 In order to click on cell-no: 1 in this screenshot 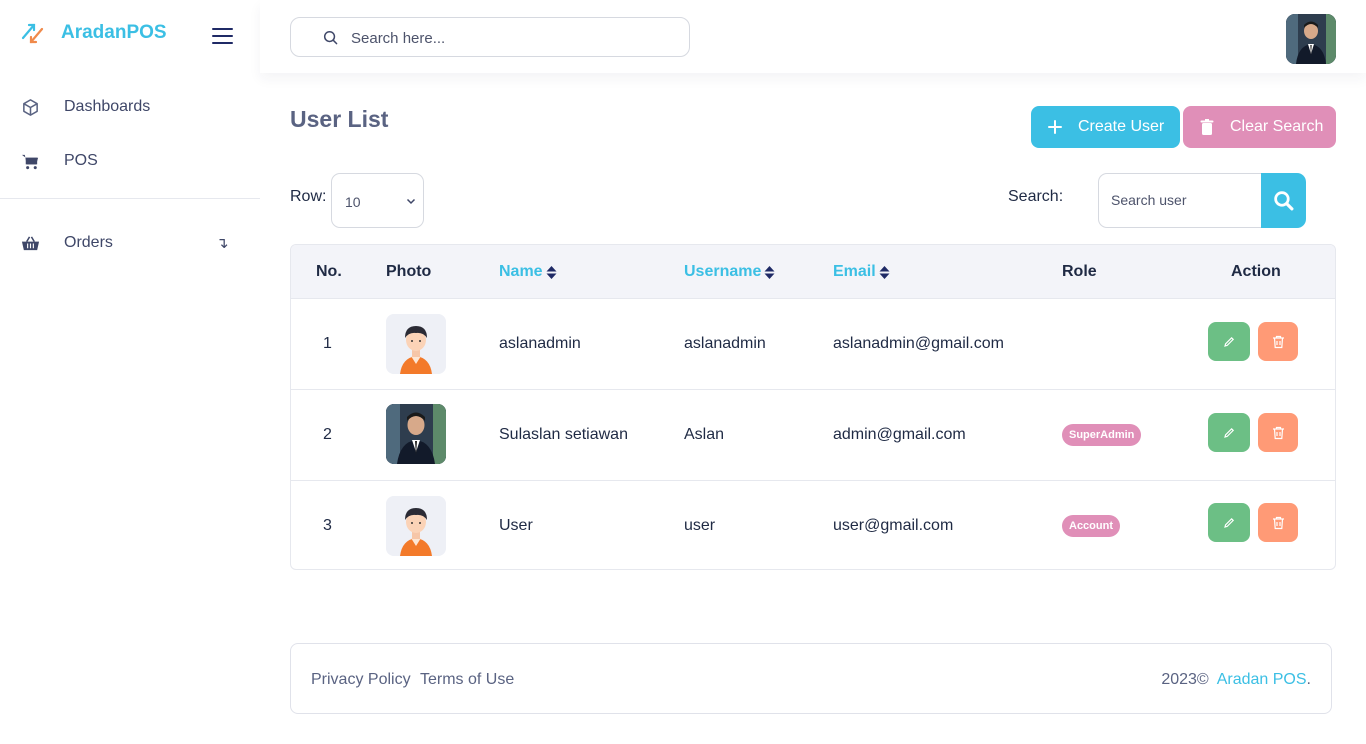, I will do `click(327, 343)`.